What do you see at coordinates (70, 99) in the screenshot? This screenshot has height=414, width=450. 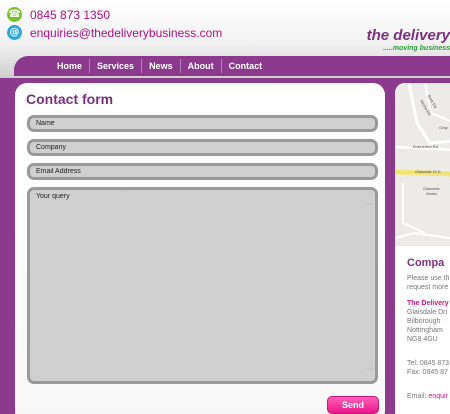 I see `contact-form-title: Contact form` at bounding box center [70, 99].